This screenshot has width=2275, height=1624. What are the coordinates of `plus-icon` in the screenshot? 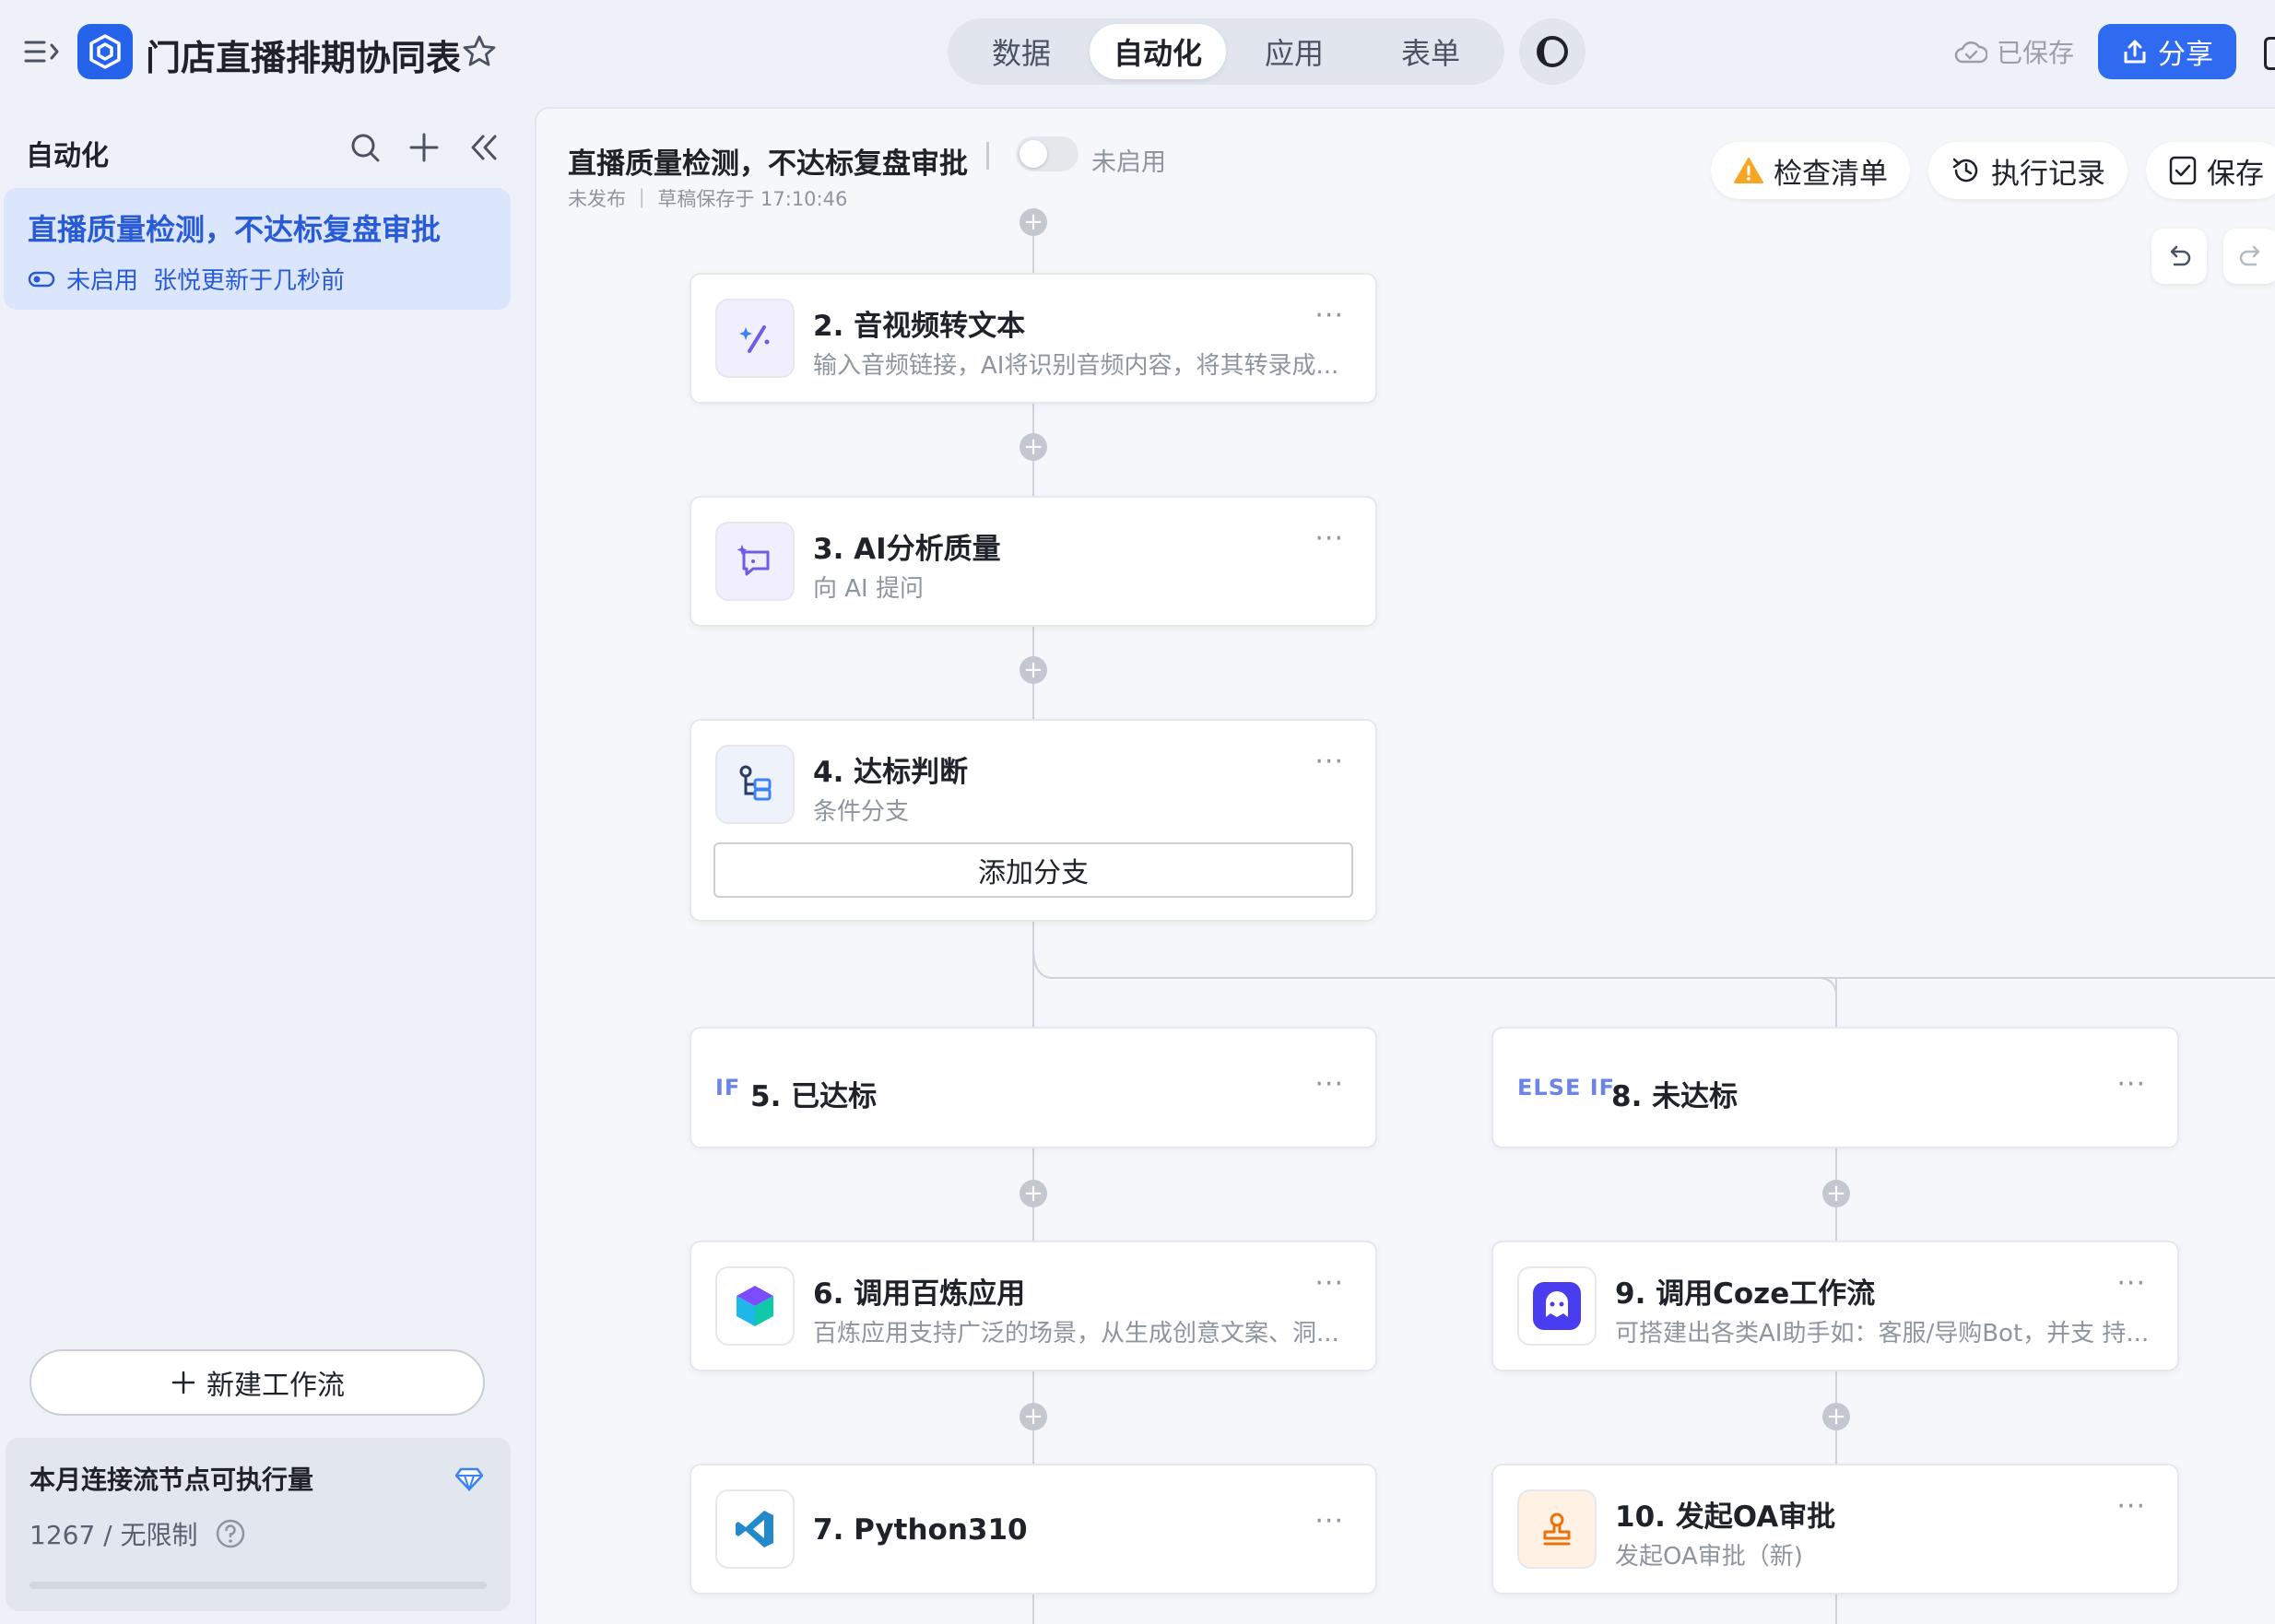 It's located at (183, 1383).